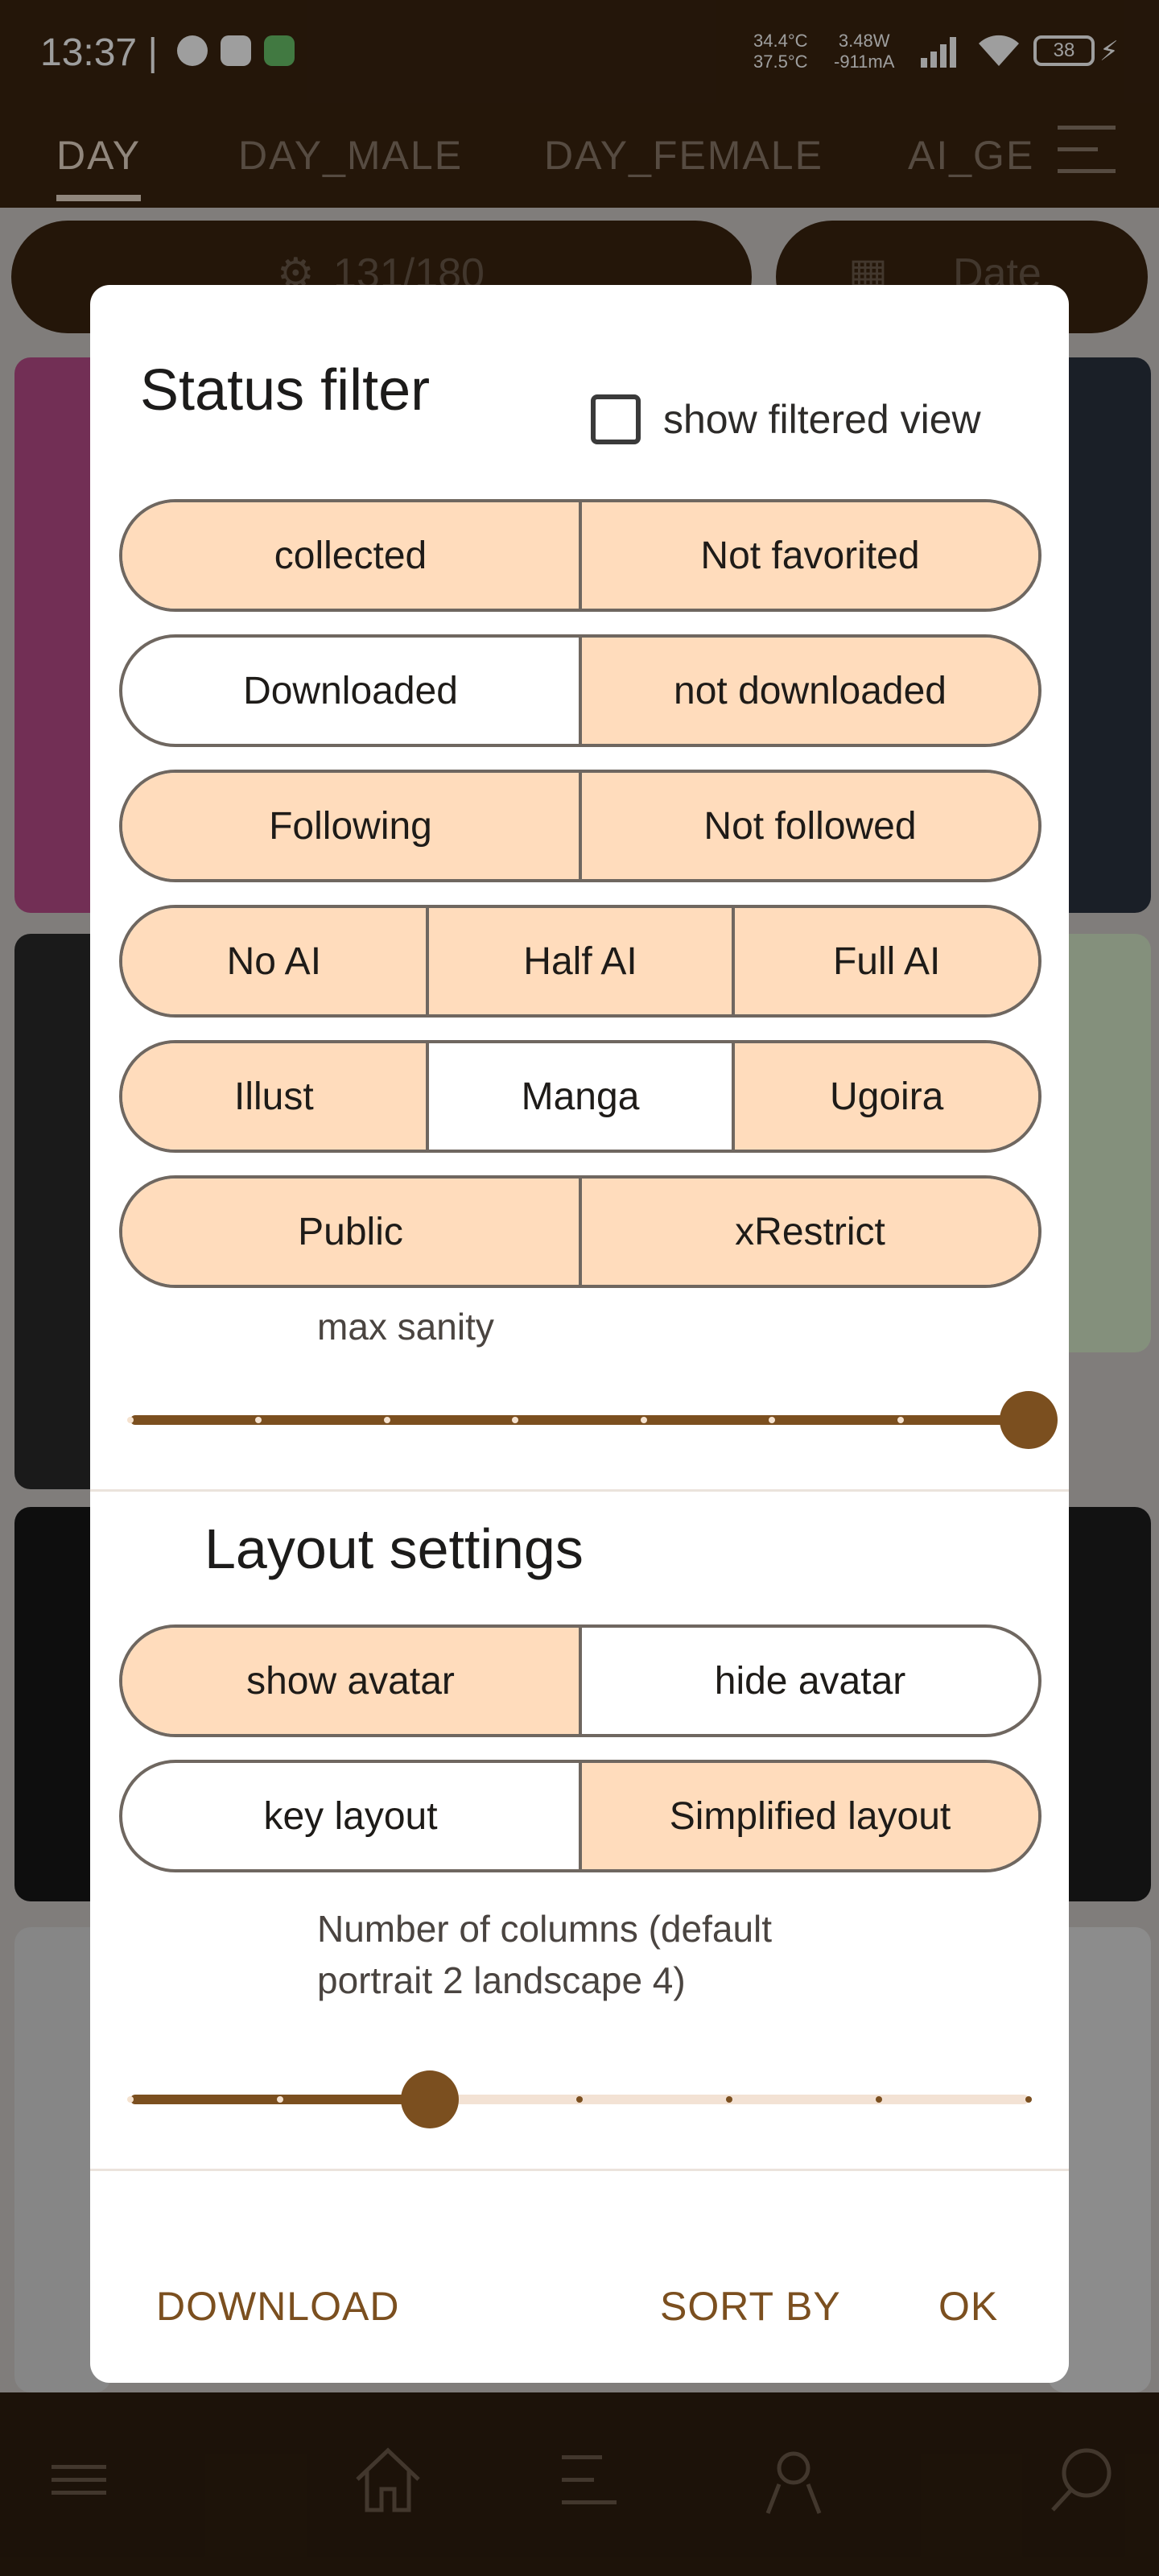 The image size is (1159, 2576). I want to click on filter-following: Following, so click(352, 826).